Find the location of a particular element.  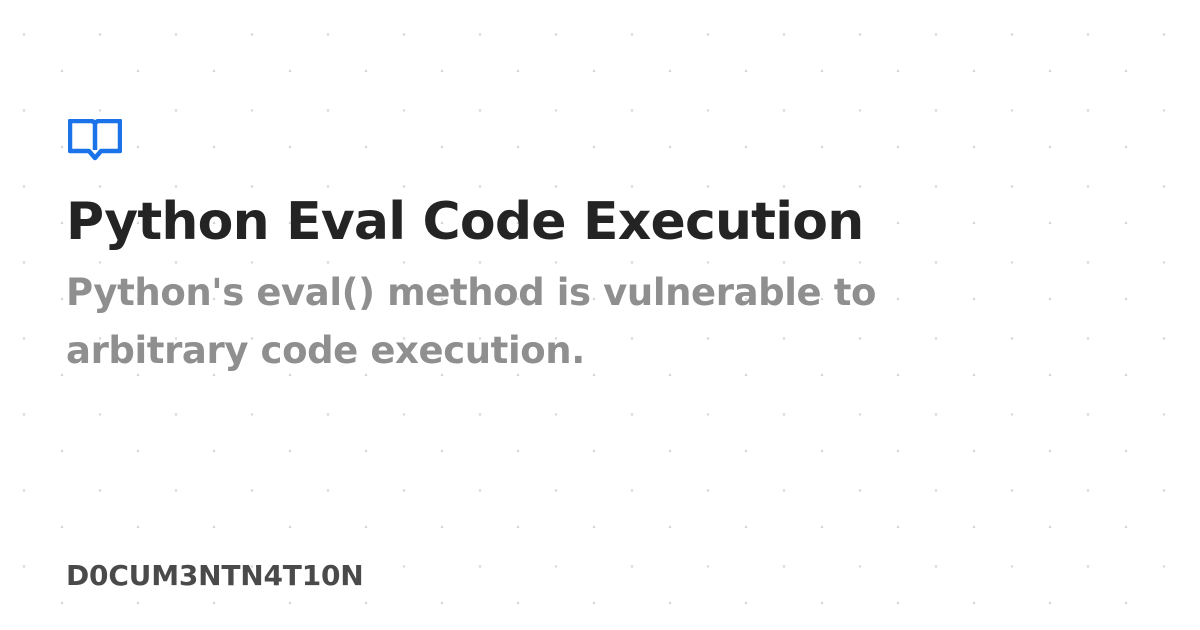

open-book-icon is located at coordinates (95, 140).